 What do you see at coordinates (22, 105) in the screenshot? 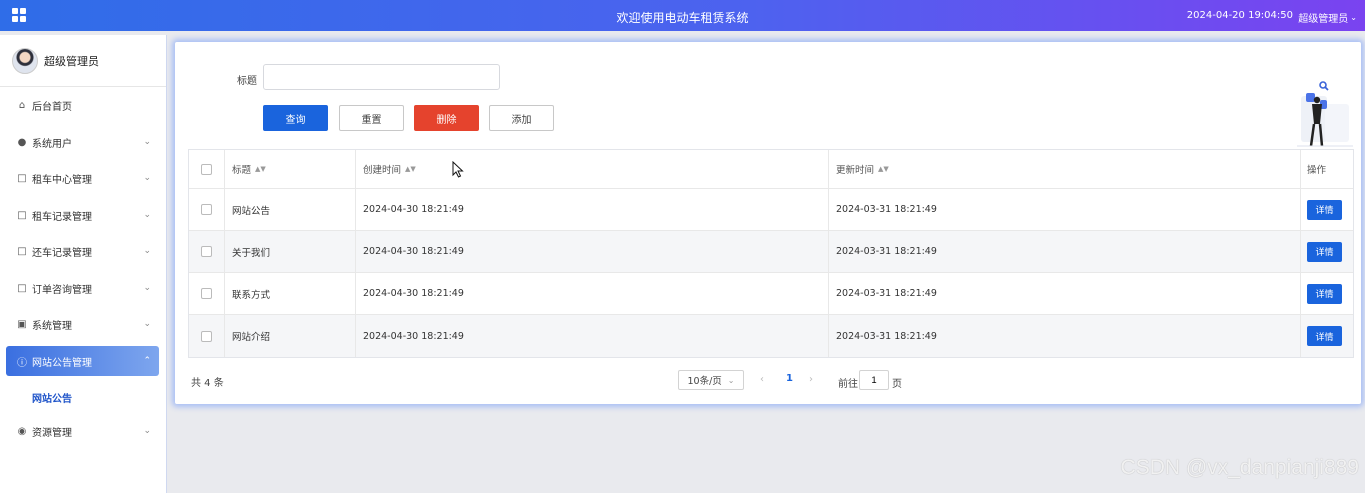
I see `home-icon: ⌂` at bounding box center [22, 105].